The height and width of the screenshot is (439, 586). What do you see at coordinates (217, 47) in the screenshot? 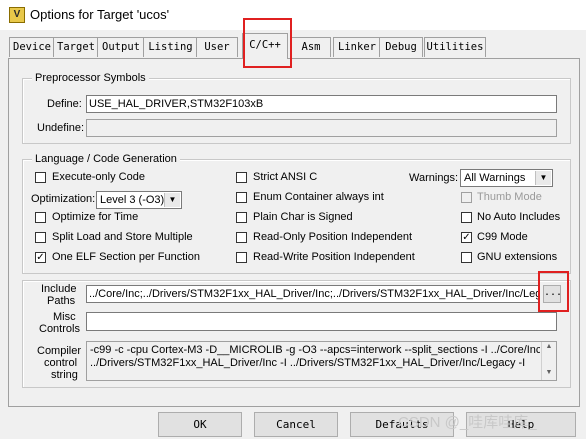
I see `tab-user: User` at bounding box center [217, 47].